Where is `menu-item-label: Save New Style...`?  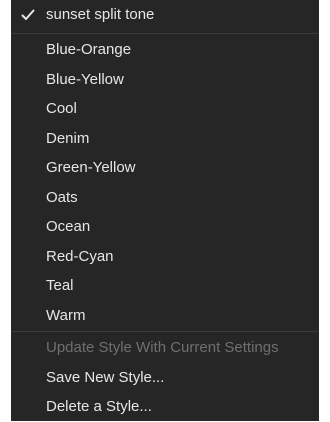 menu-item-label: Save New Style... is located at coordinates (105, 377).